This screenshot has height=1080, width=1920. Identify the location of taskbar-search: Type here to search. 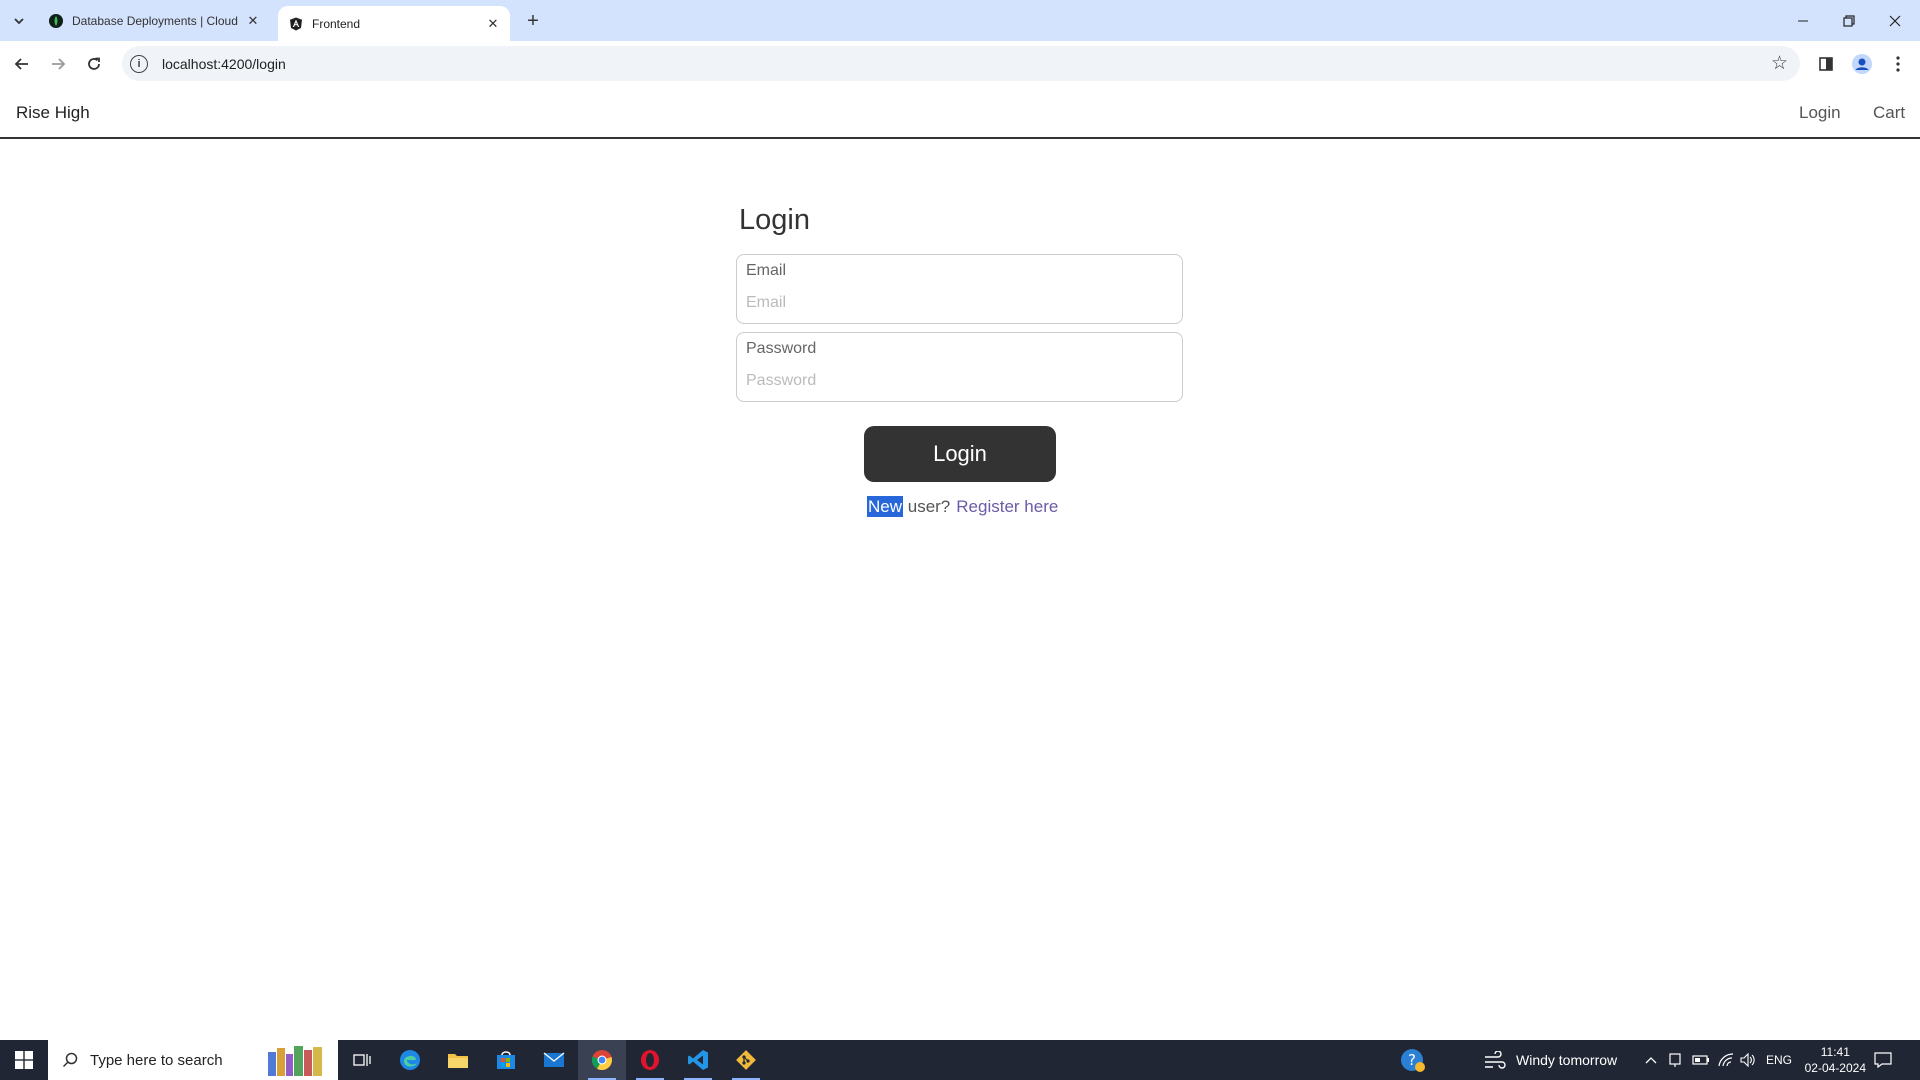
(193, 1060).